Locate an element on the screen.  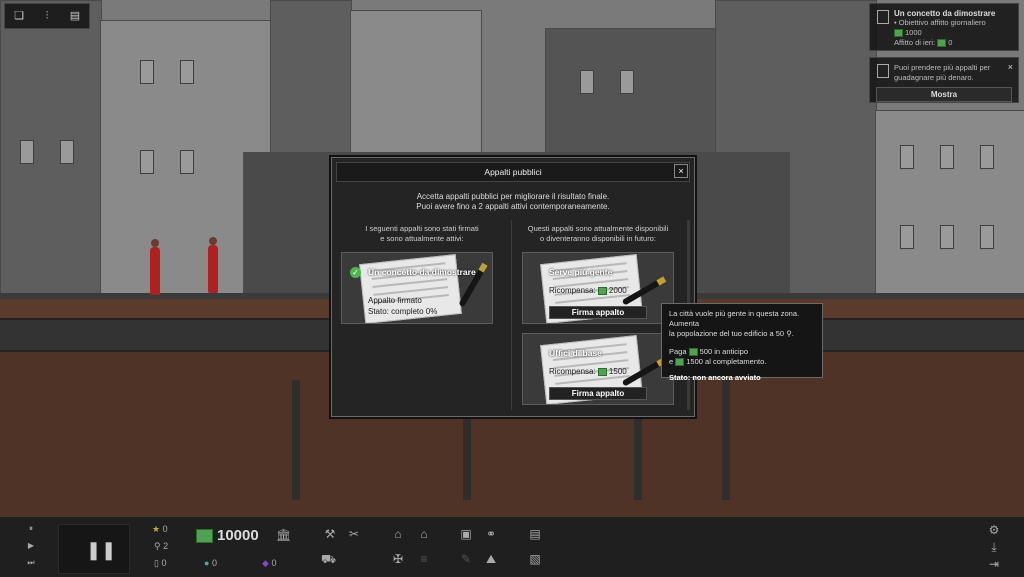
rating-stat: ★ 0 is located at coordinates (160, 529).